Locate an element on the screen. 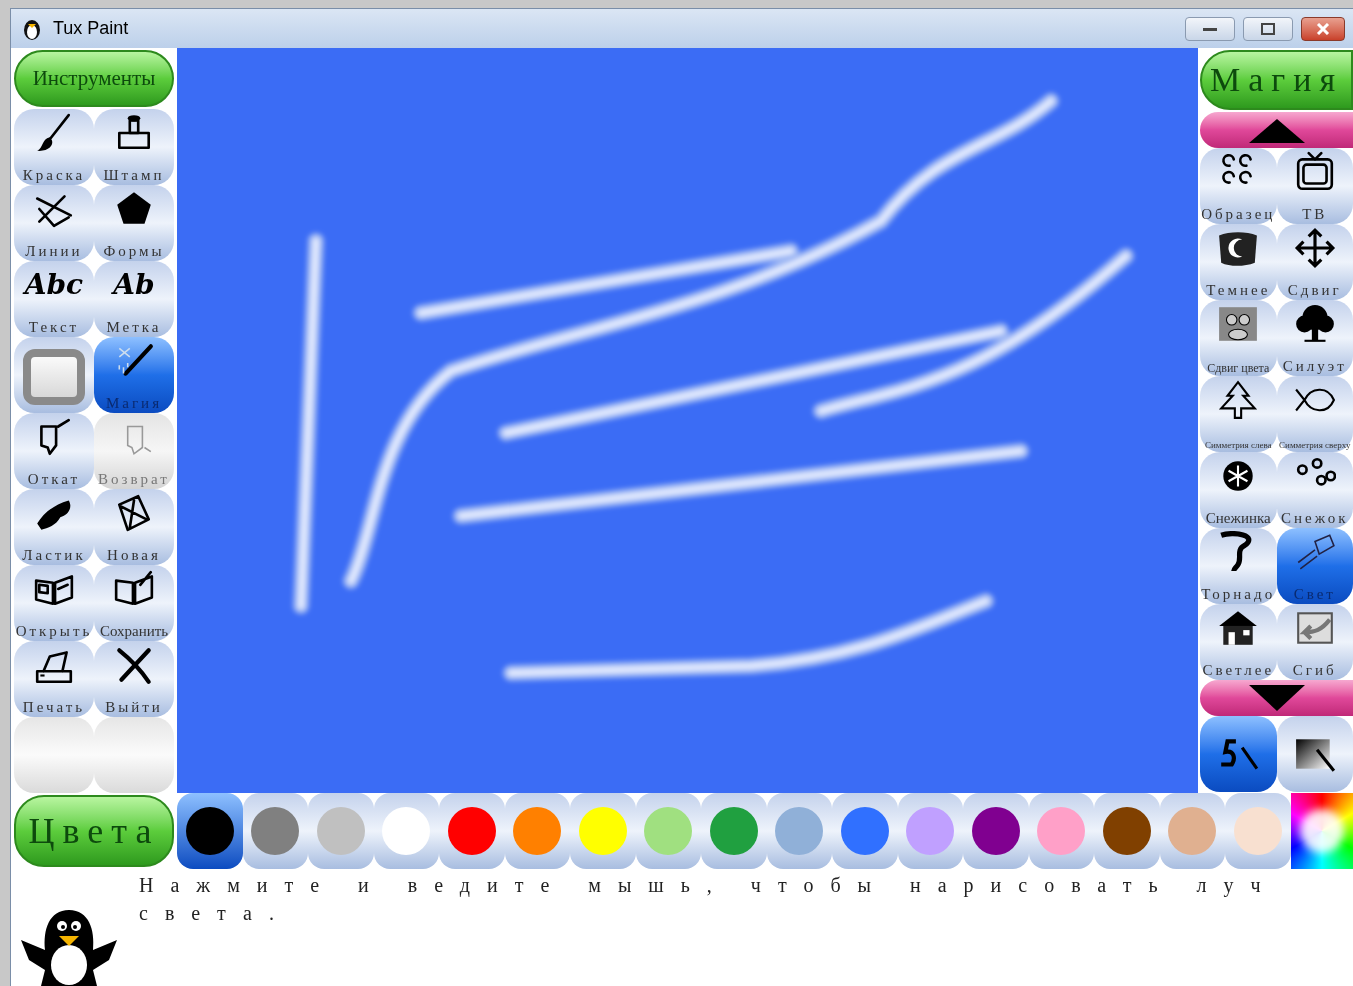  tool-button: Печать is located at coordinates (54, 679).